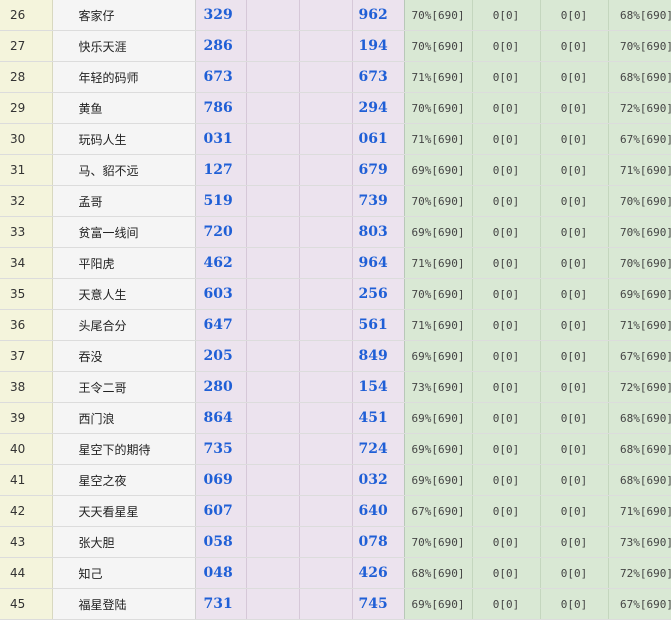 This screenshot has width=671, height=620. I want to click on number-2-cell: 294, so click(378, 108).